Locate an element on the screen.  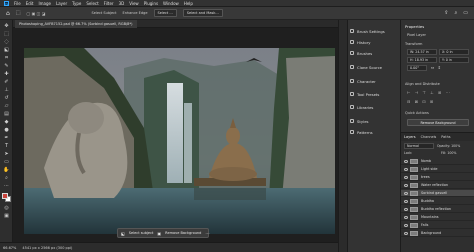
layer-row-selected: Sorbind gasuell is located at coordinates (437, 193).